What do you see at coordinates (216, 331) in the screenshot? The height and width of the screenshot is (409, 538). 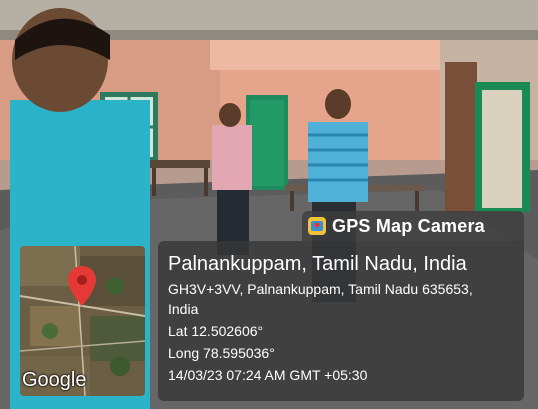 I see `latitude: Lat 12.502606°` at bounding box center [216, 331].